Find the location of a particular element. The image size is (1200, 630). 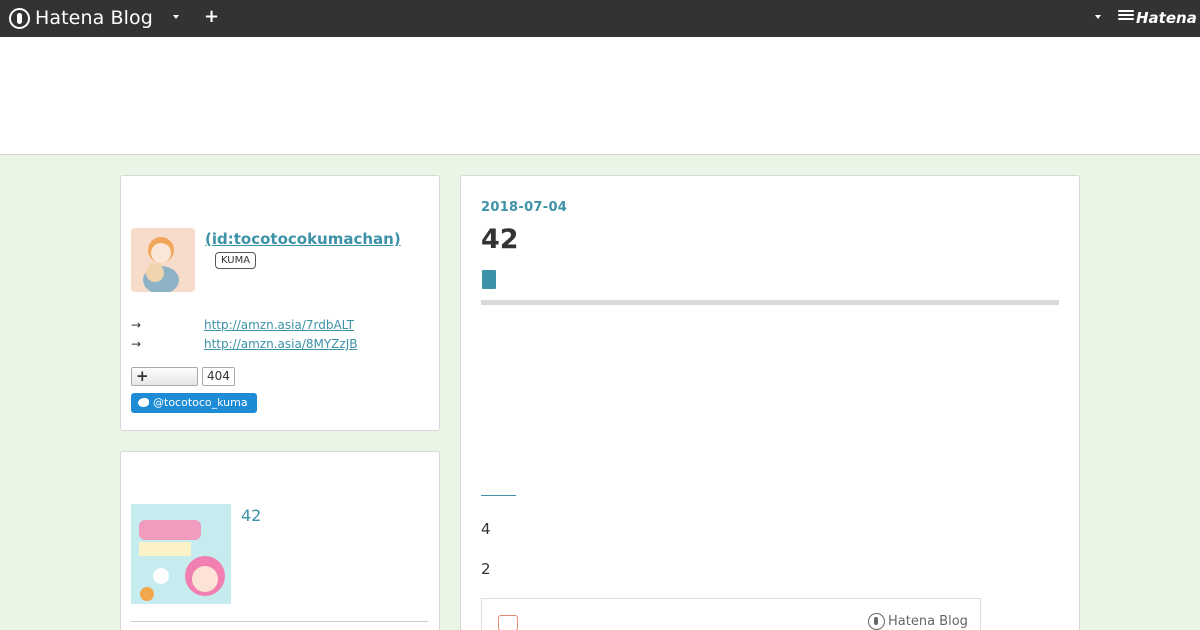

amazon-link: http://amzn.asia/8MYZzJB is located at coordinates (280, 344).